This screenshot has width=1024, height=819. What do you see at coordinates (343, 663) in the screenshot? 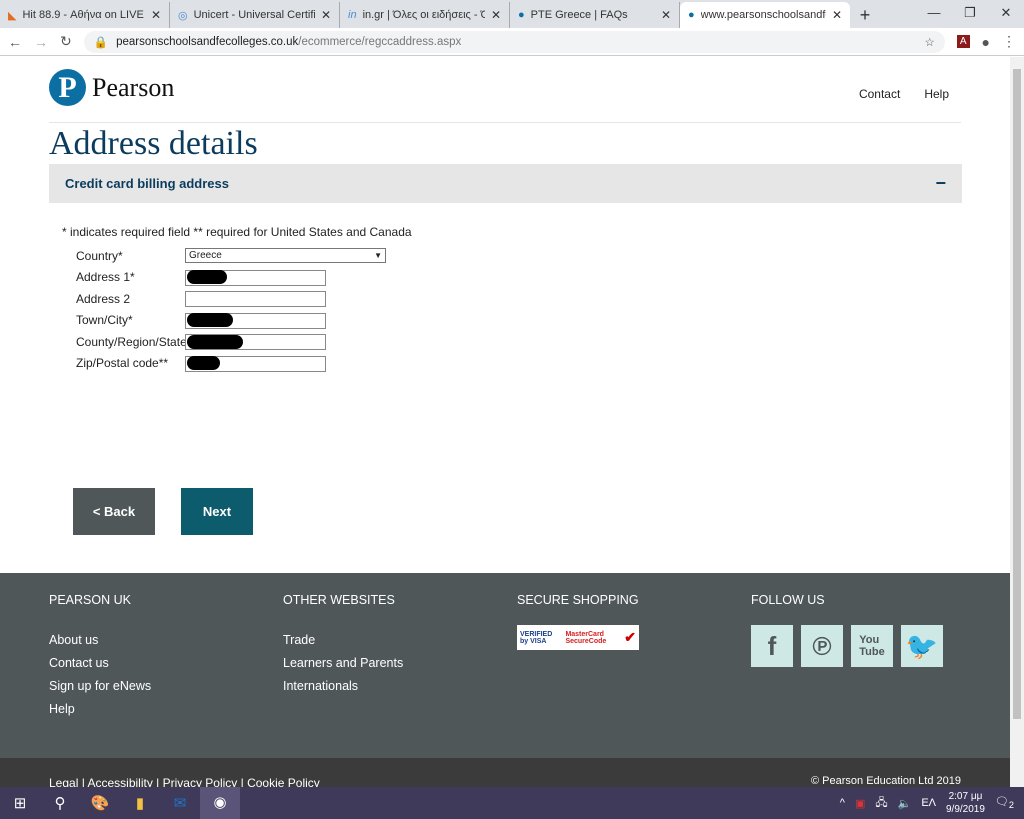
I see `footer-link: Learners and Parents` at bounding box center [343, 663].